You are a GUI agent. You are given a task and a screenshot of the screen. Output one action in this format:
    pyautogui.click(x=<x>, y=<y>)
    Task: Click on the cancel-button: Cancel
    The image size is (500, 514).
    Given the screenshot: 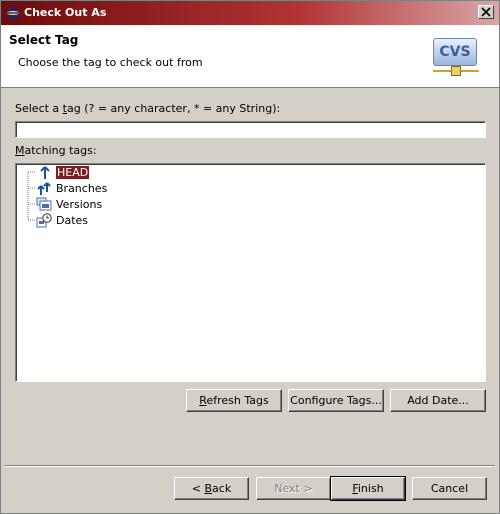 What is the action you would take?
    pyautogui.click(x=449, y=488)
    